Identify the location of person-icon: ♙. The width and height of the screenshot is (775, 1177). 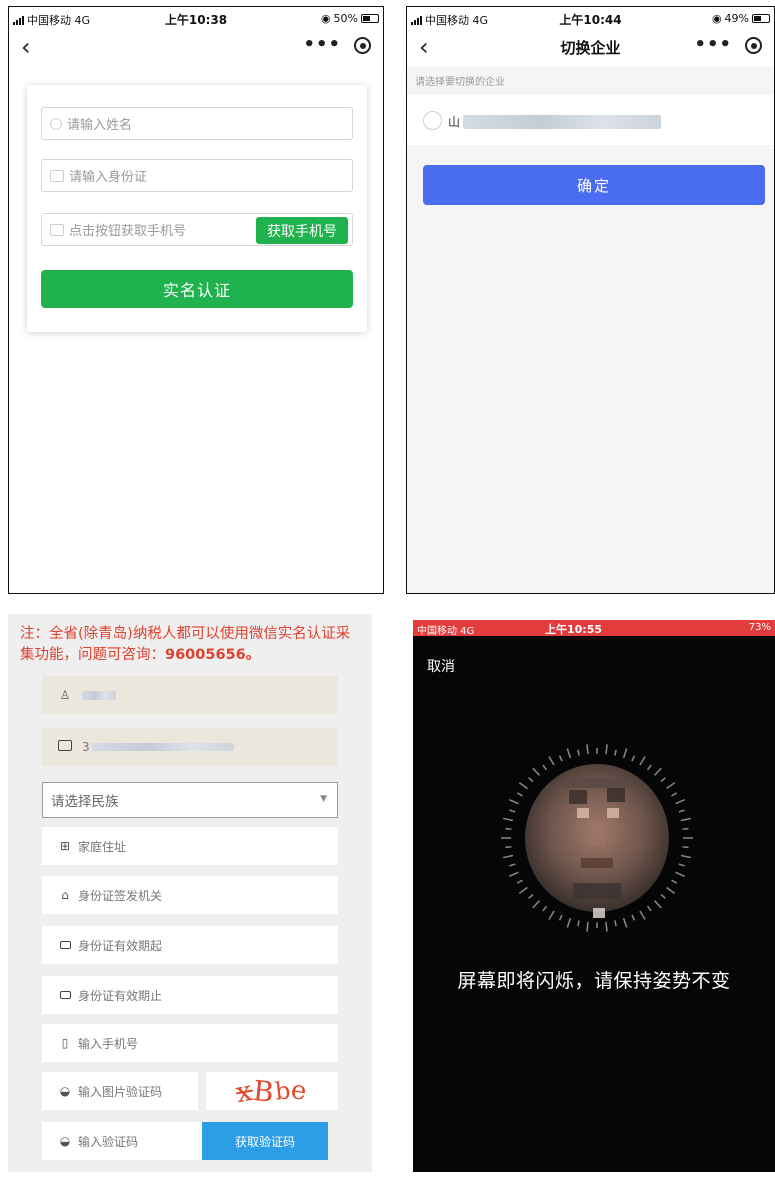
(65, 695).